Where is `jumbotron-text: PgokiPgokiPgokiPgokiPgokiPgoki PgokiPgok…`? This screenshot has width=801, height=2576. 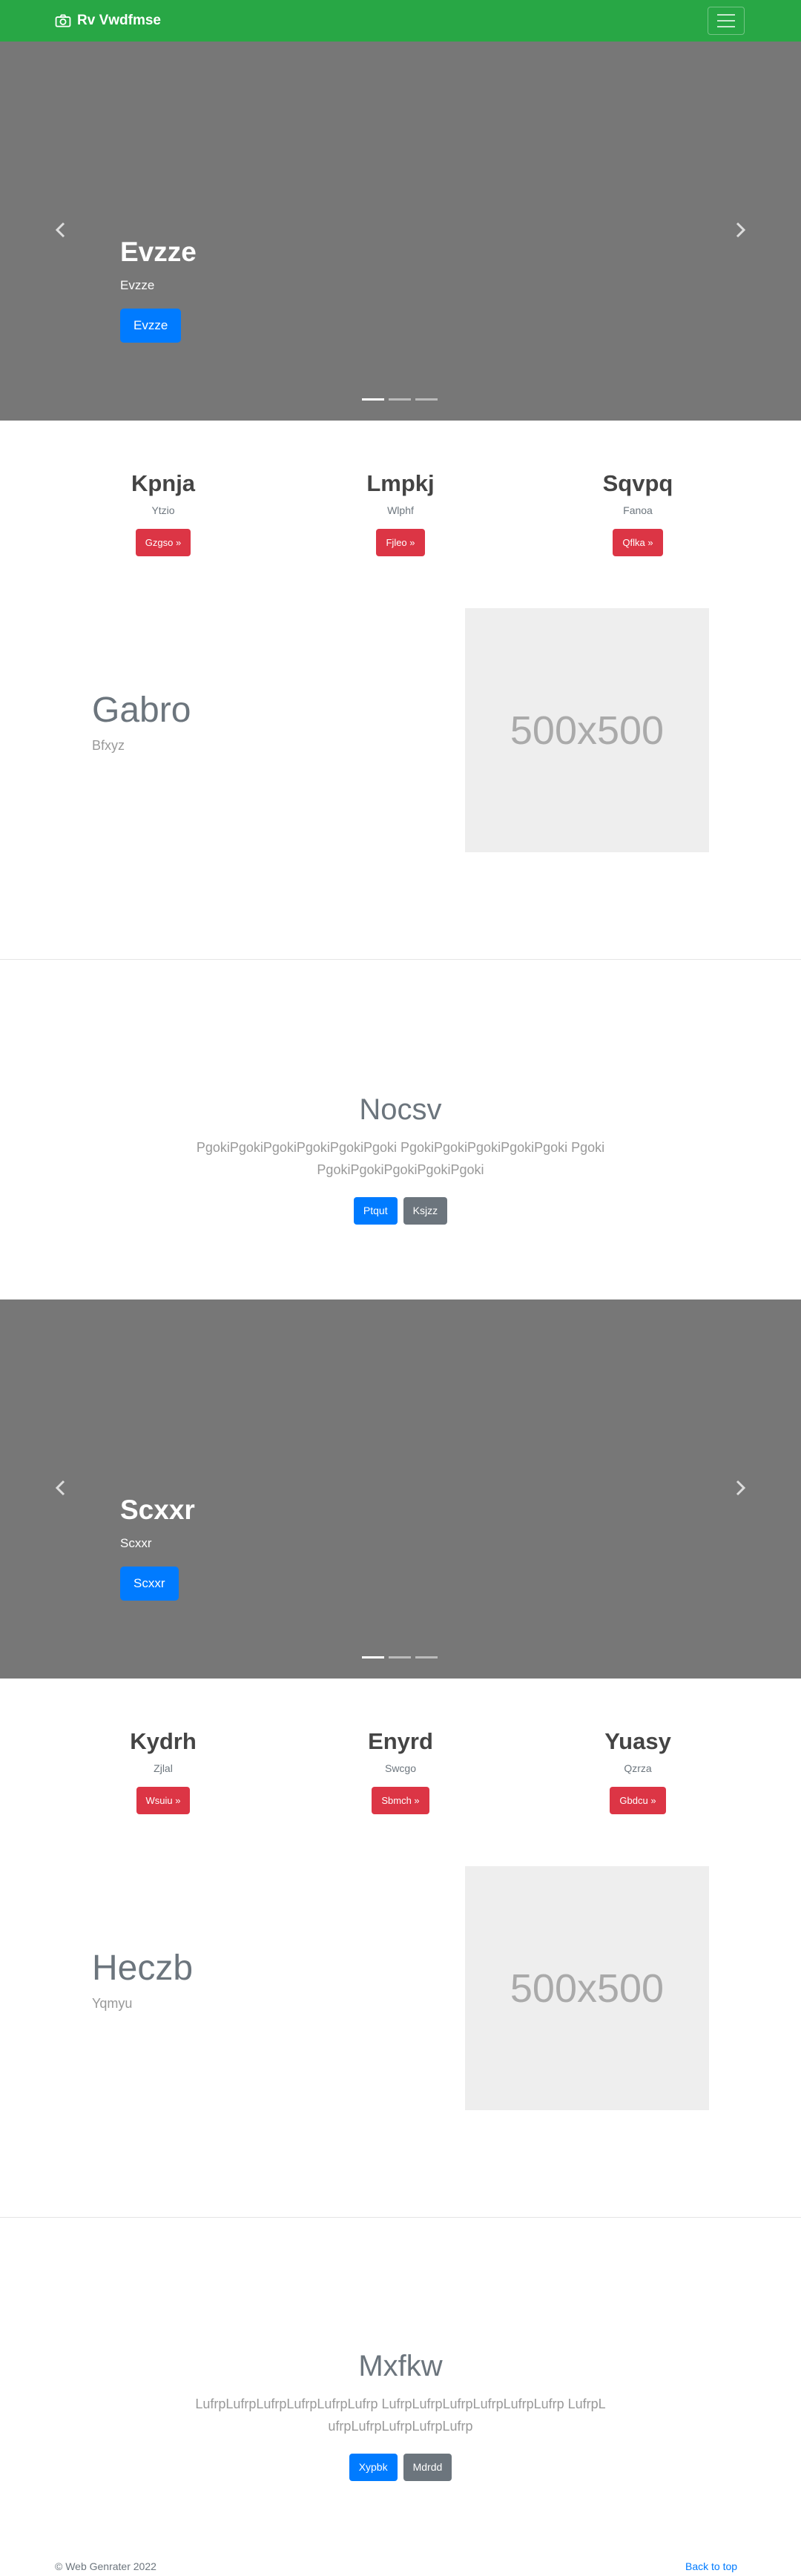
jumbotron-text: PgokiPgokiPgokiPgokiPgokiPgoki PgokiPgok… is located at coordinates (400, 1158).